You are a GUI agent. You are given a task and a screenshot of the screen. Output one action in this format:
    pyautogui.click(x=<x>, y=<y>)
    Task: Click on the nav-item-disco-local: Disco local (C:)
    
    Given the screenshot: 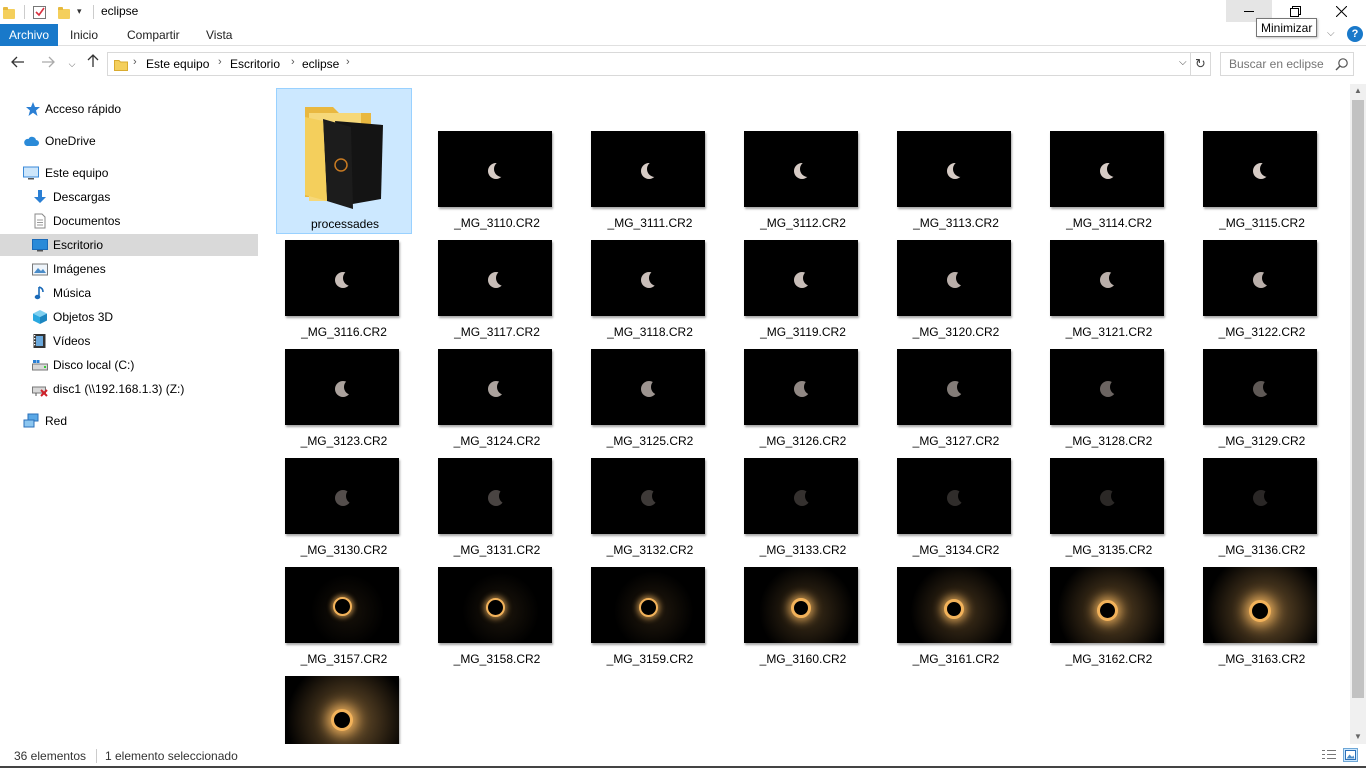 What is the action you would take?
    pyautogui.click(x=129, y=365)
    